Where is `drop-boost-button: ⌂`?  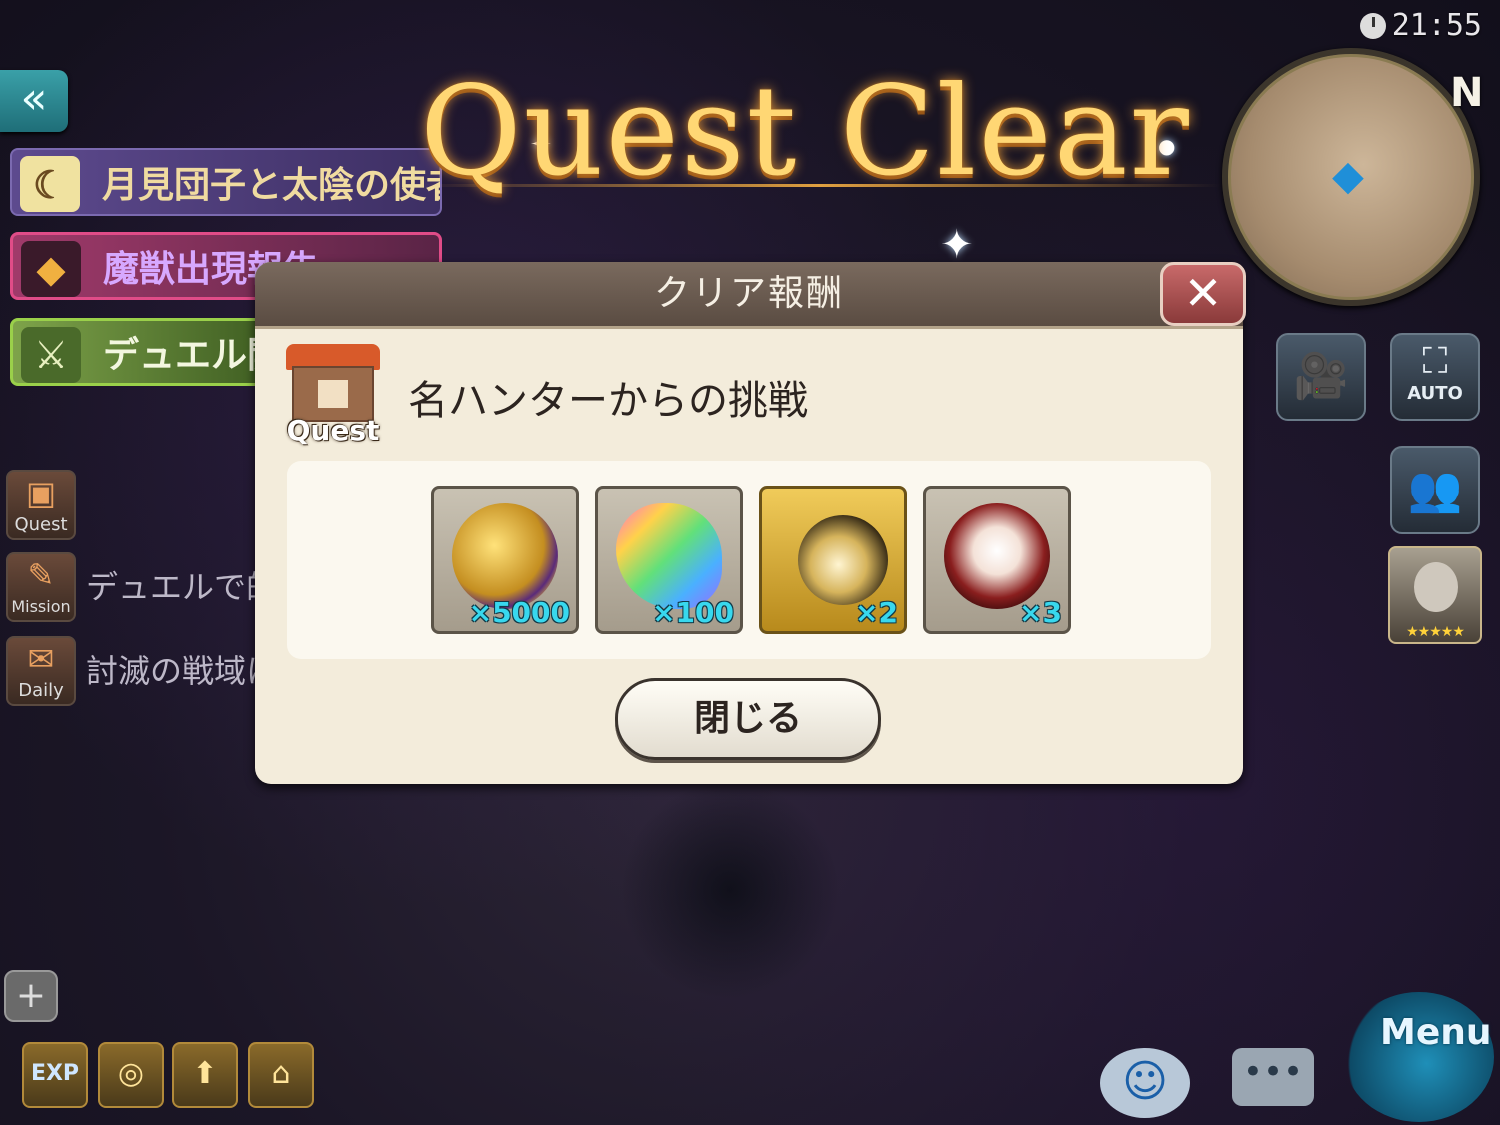 drop-boost-button: ⌂ is located at coordinates (281, 1075).